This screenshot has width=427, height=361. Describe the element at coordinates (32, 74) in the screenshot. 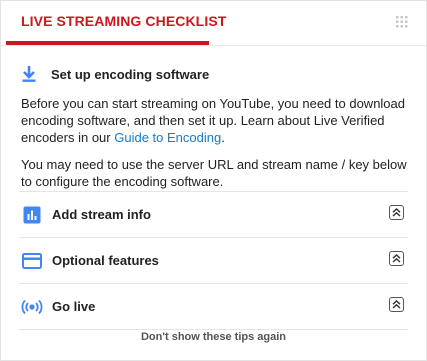

I see `download-icon` at that location.